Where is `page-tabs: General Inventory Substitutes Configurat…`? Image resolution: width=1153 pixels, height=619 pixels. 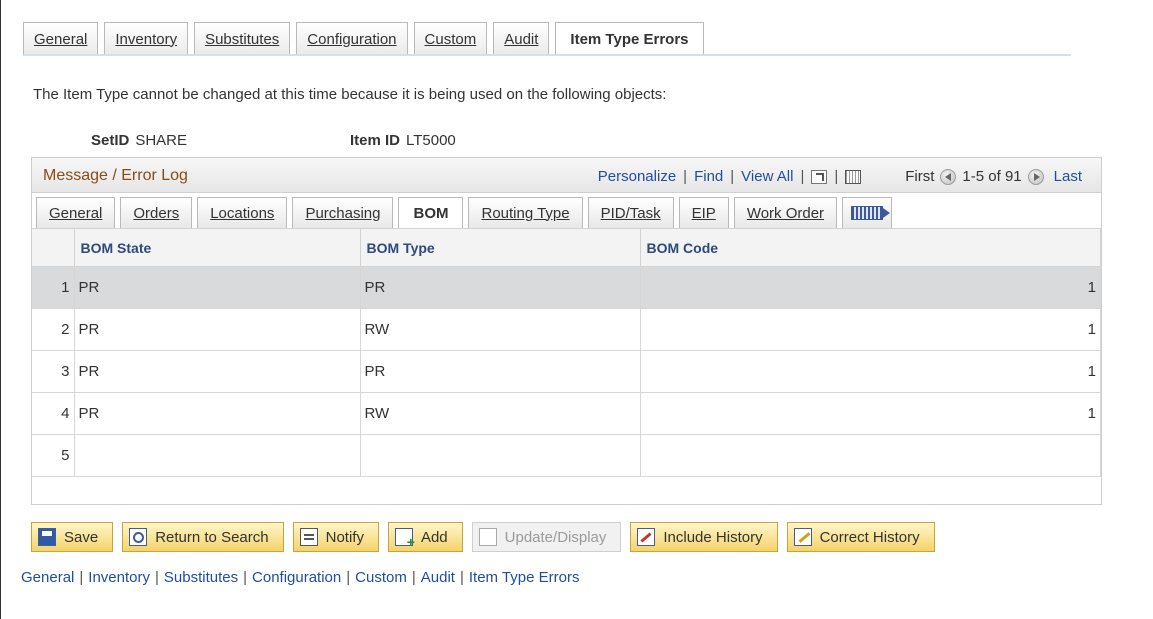
page-tabs: General Inventory Substitutes Configurat… is located at coordinates (366, 39).